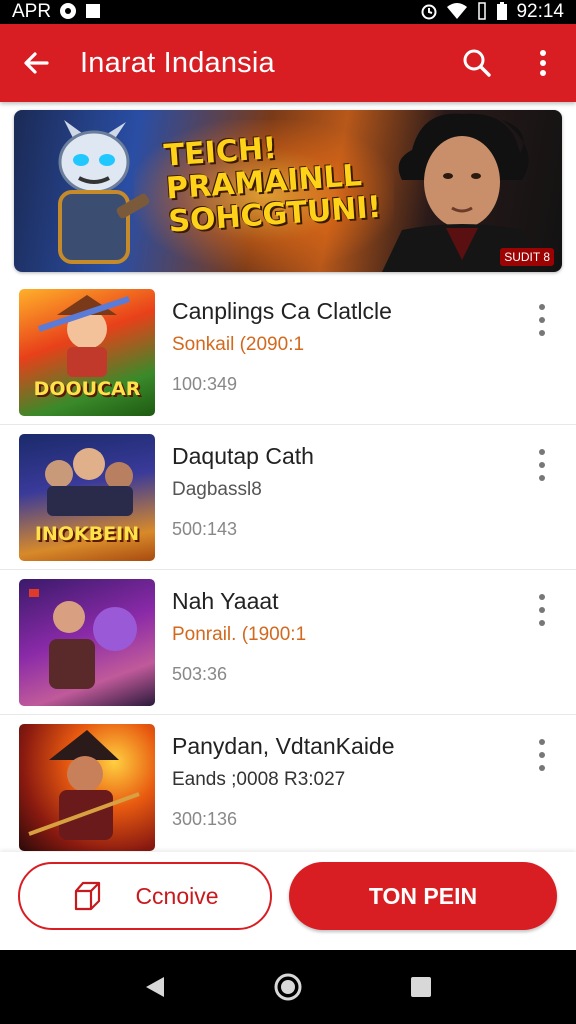 The height and width of the screenshot is (1024, 576). Describe the element at coordinates (68, 12) in the screenshot. I see `at-icon` at that location.